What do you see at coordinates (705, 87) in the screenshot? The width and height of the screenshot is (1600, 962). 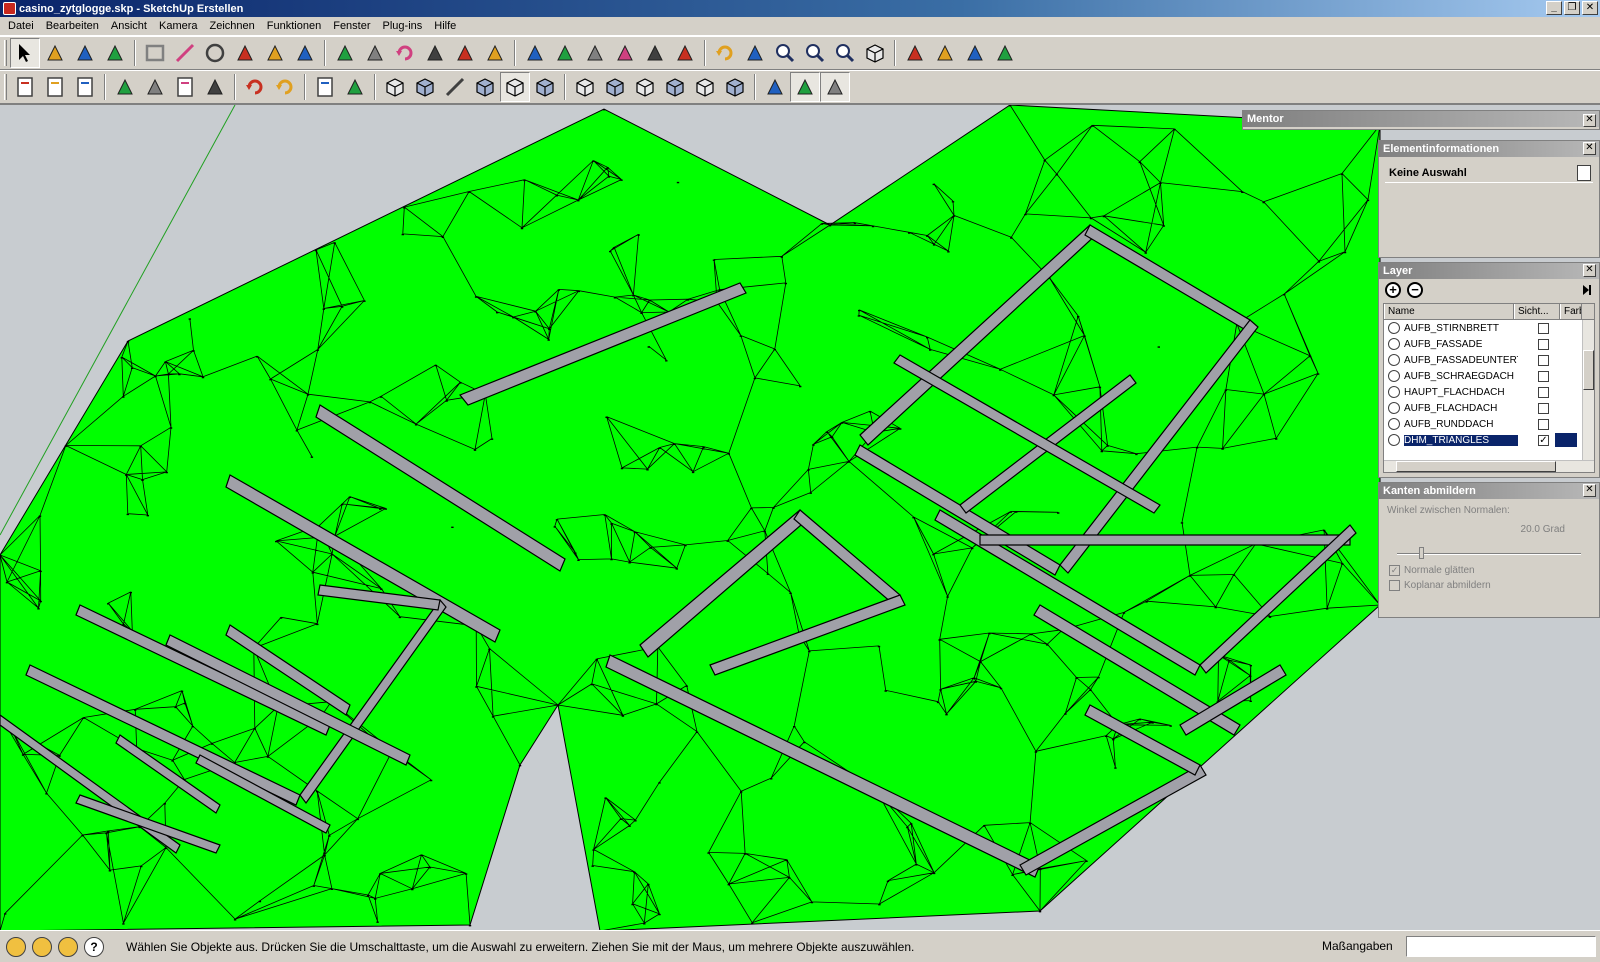 I see `back-view-icon` at bounding box center [705, 87].